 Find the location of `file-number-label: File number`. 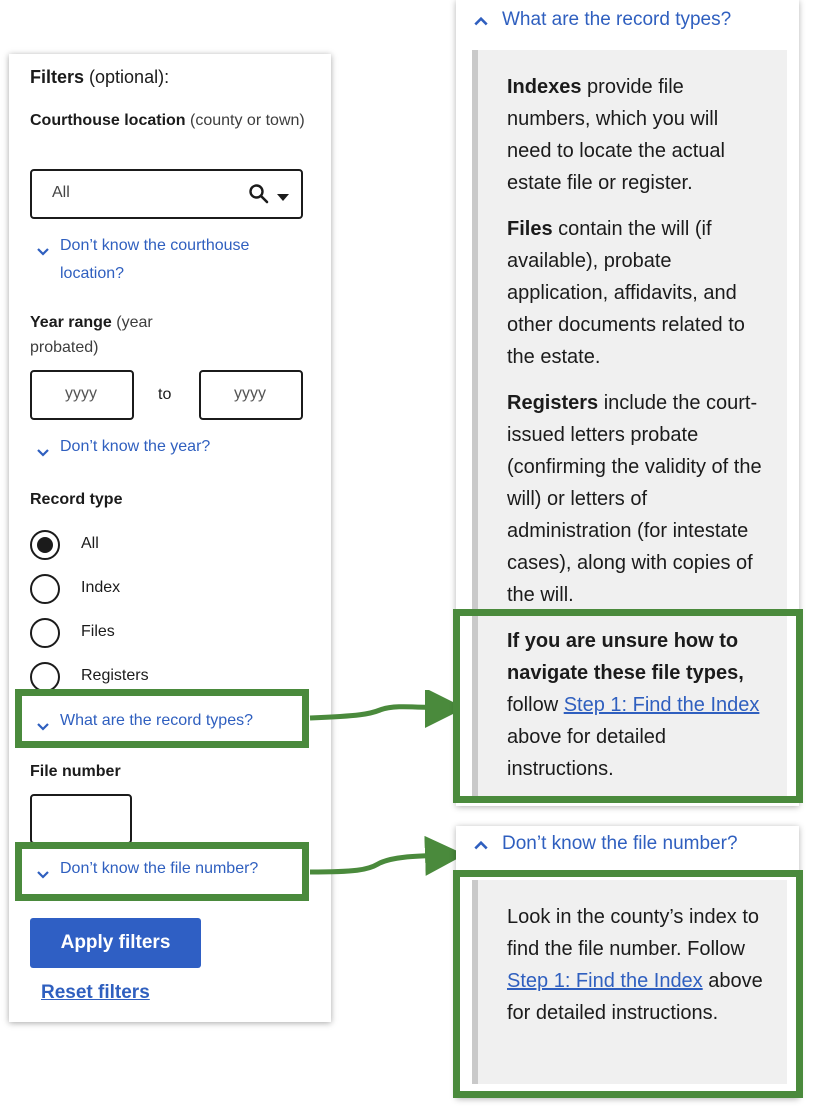

file-number-label: File number is located at coordinates (75, 771).